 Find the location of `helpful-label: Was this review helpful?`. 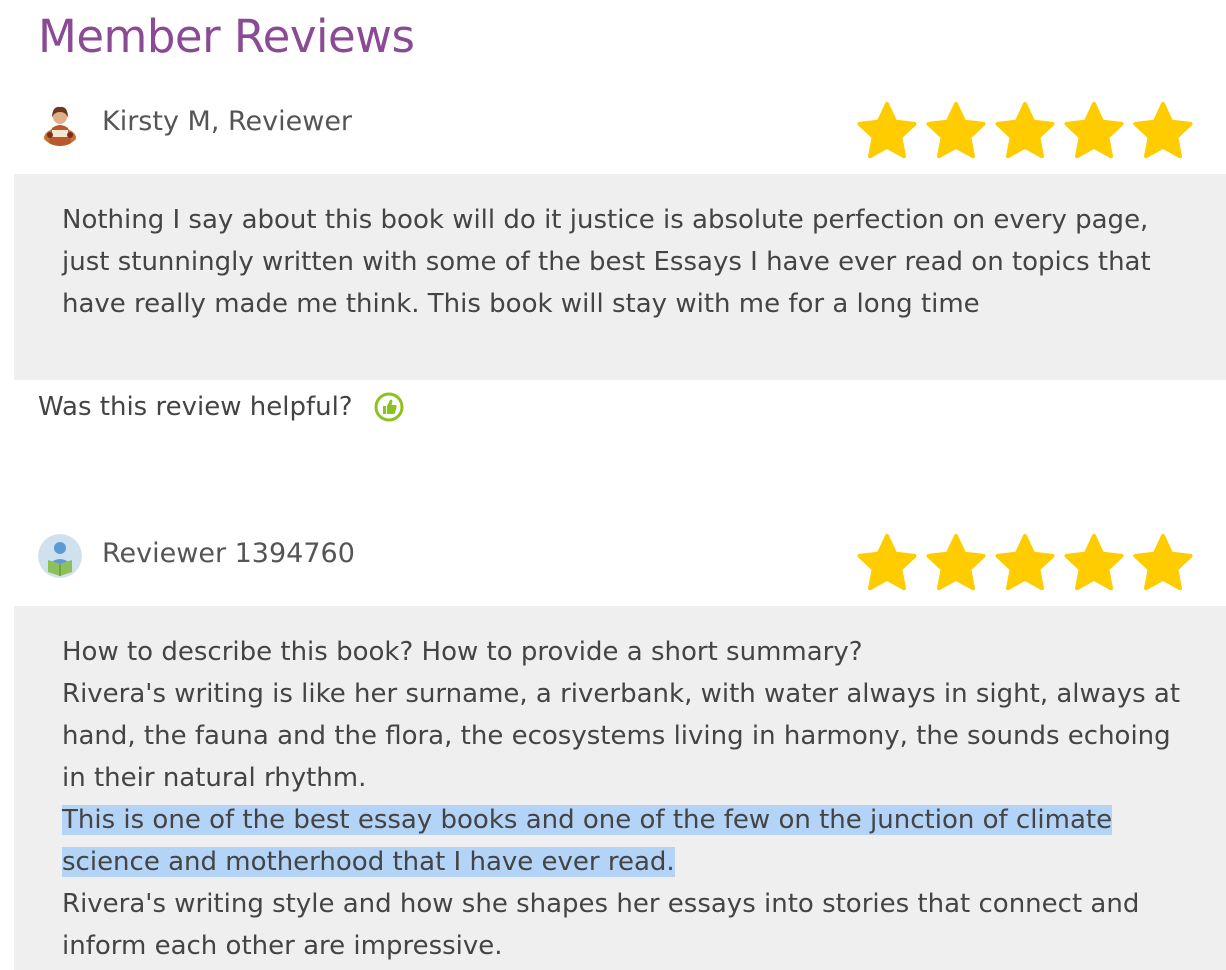

helpful-label: Was this review helpful? is located at coordinates (195, 407).